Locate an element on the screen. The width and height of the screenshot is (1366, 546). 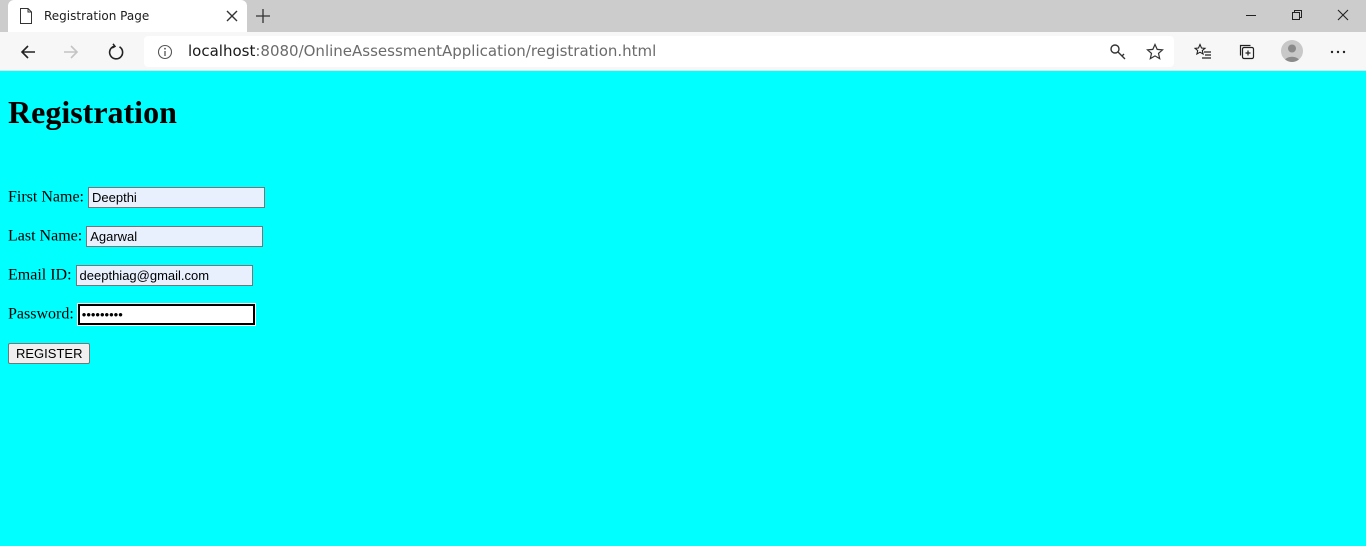
browser-tab: Registration Page is located at coordinates (127, 16).